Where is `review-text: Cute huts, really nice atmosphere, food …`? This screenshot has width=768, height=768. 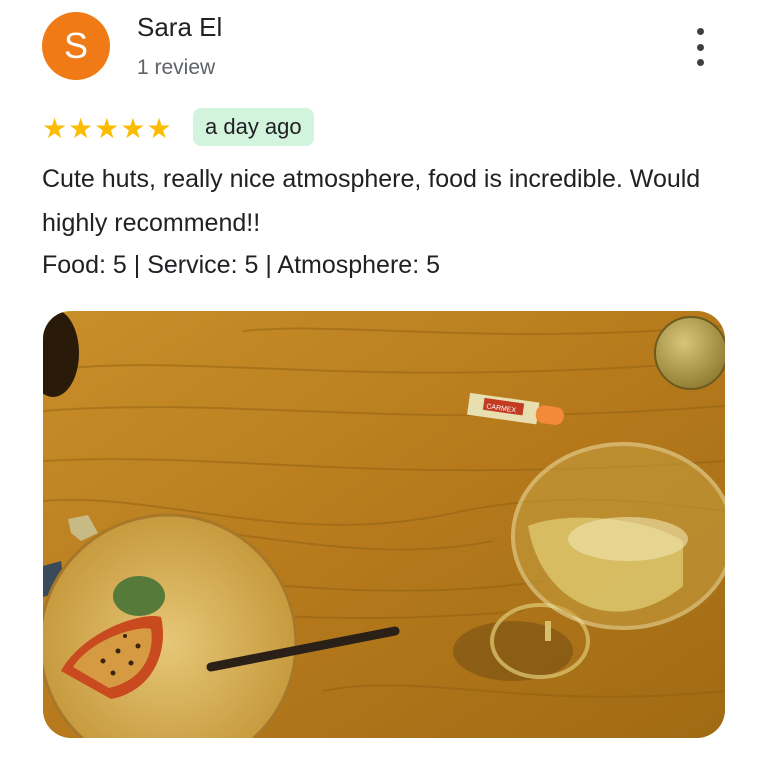 review-text: Cute huts, really nice atmosphere, food … is located at coordinates (371, 201).